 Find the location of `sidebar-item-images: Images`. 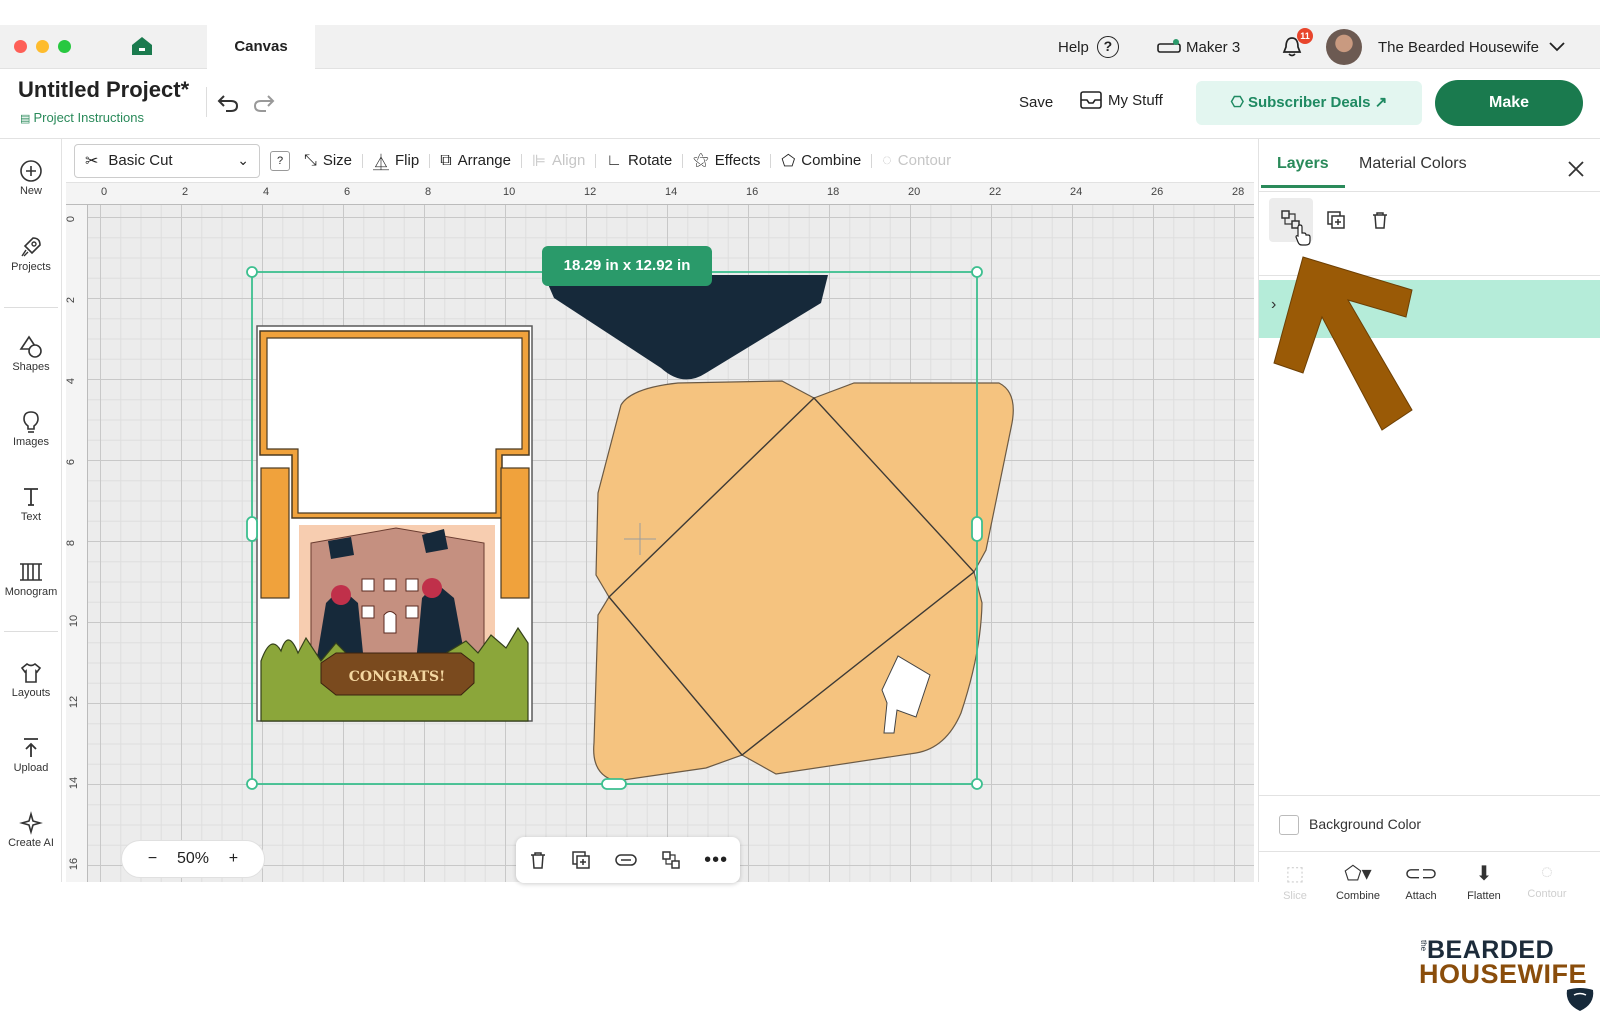

sidebar-item-images: Images is located at coordinates (31, 429).